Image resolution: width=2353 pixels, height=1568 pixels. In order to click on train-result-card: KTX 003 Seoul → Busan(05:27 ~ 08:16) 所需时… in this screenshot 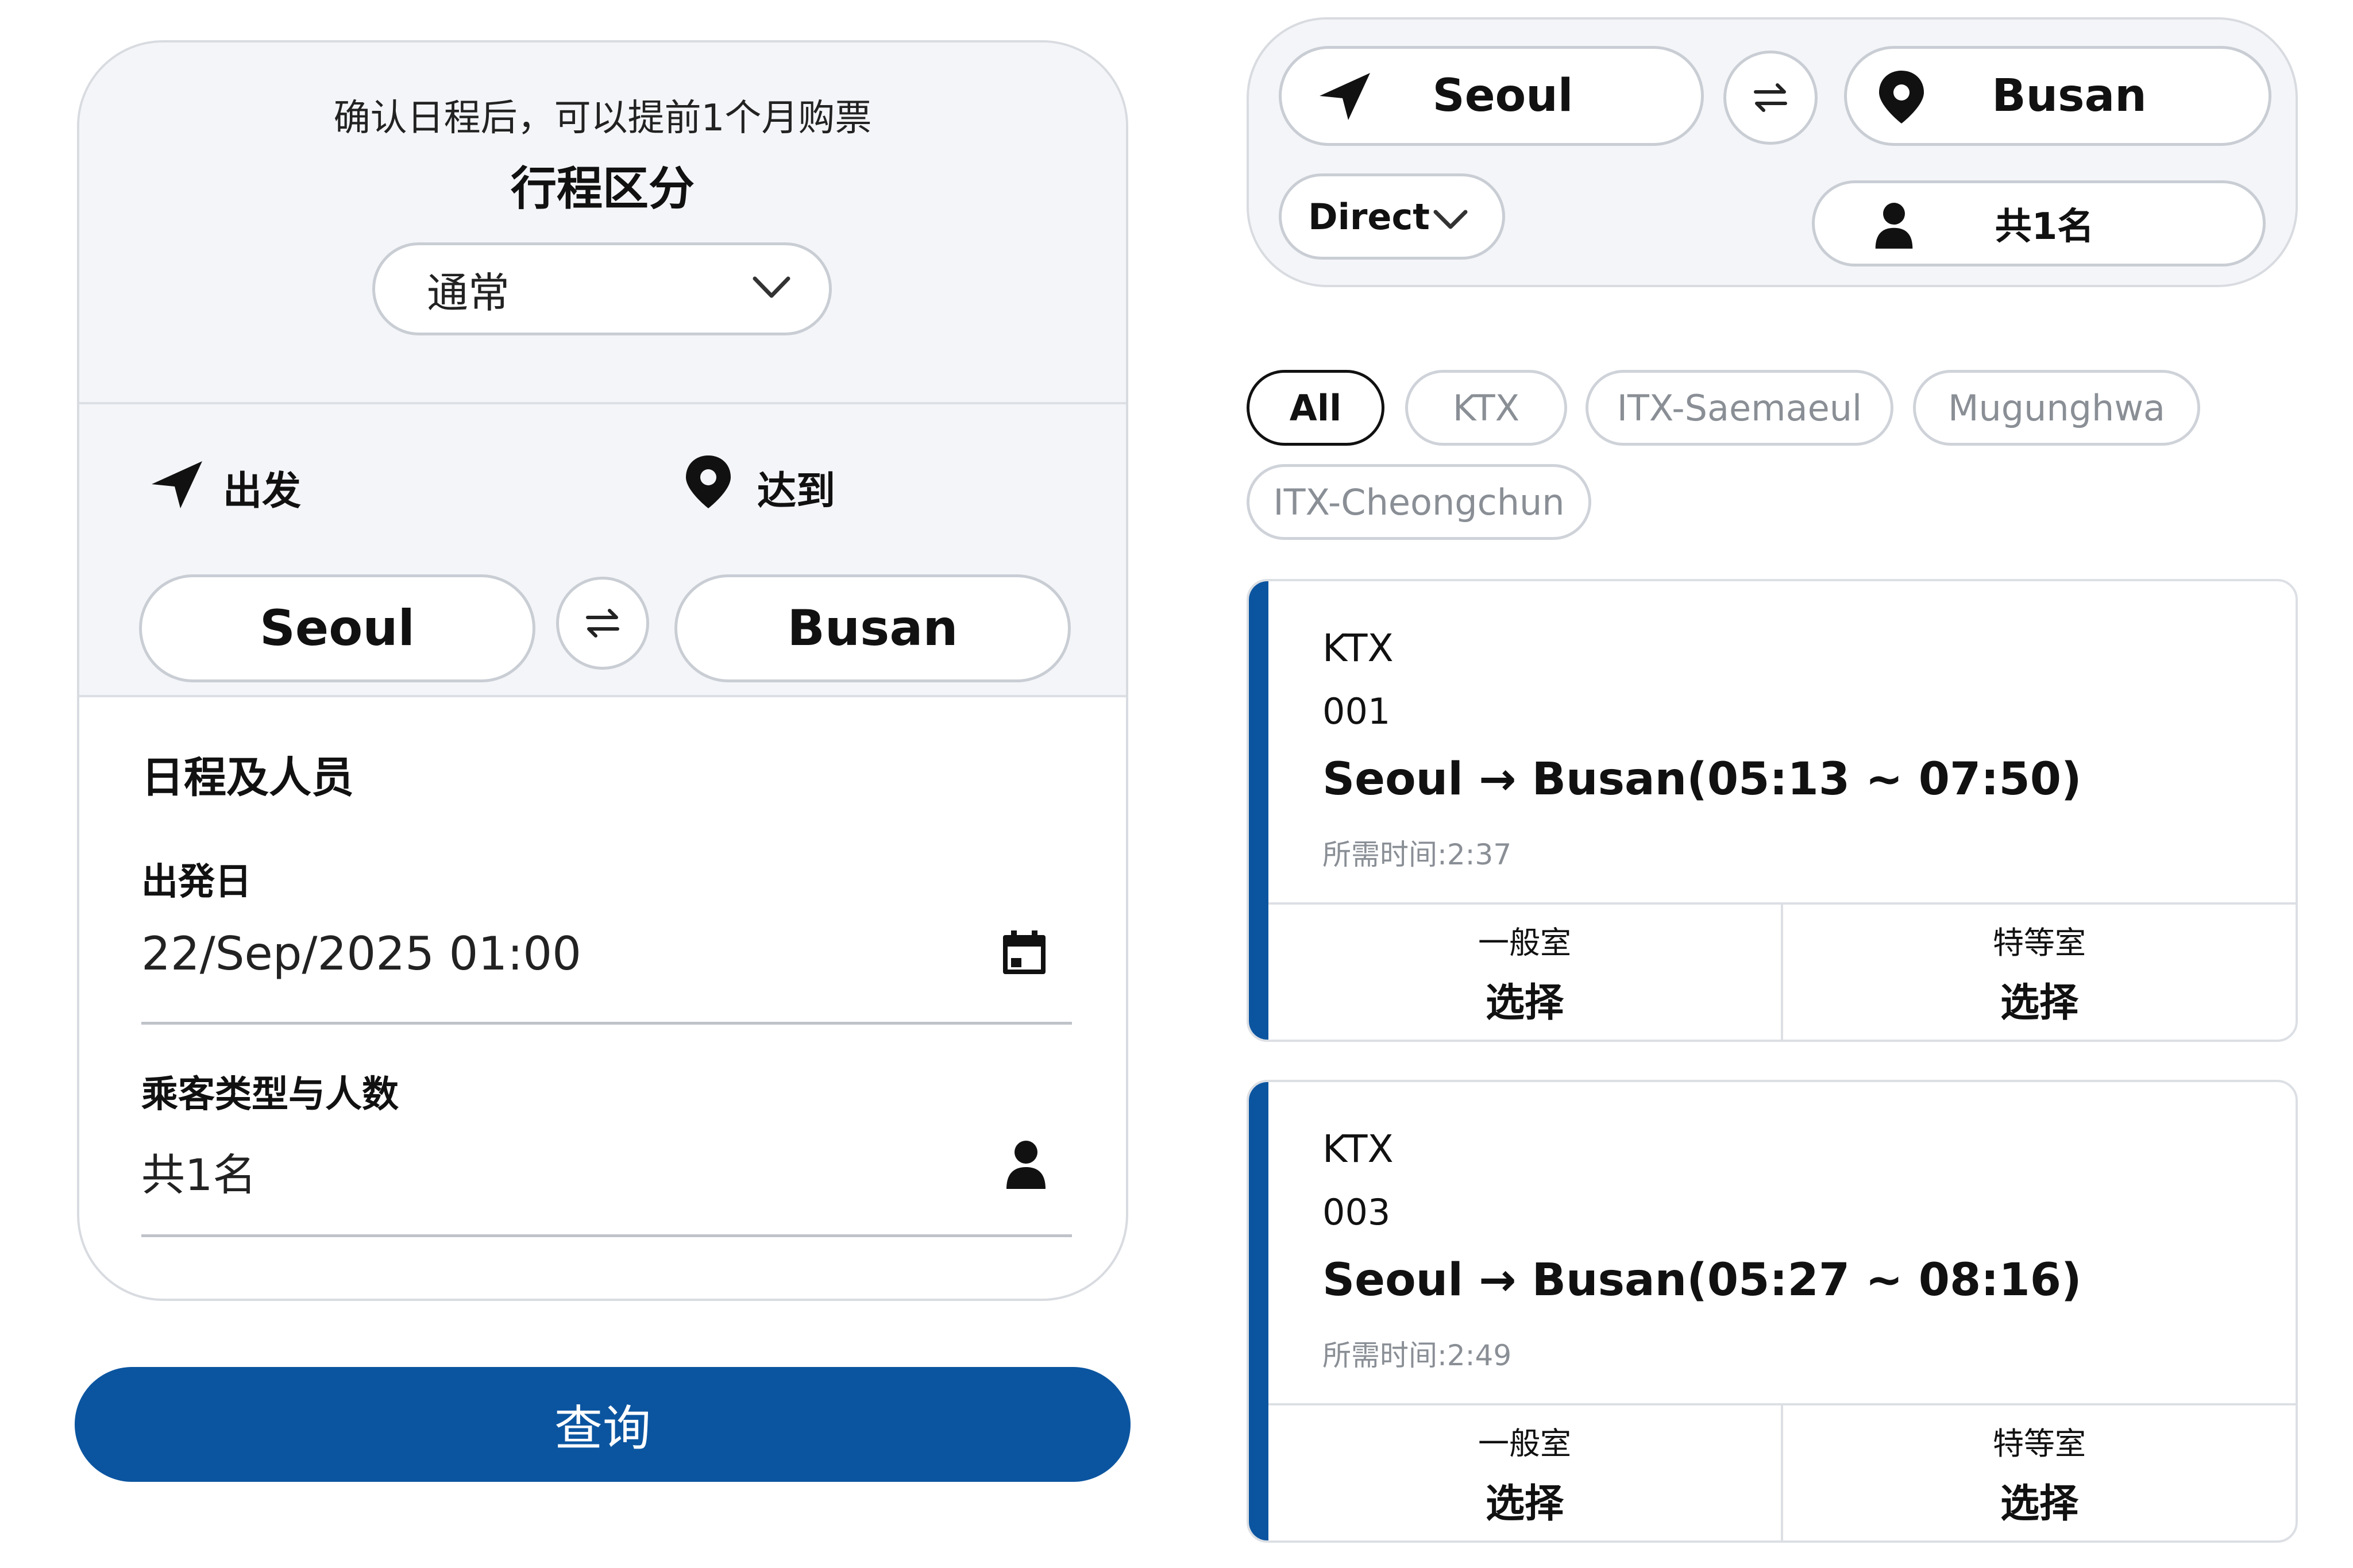, I will do `click(1772, 1311)`.